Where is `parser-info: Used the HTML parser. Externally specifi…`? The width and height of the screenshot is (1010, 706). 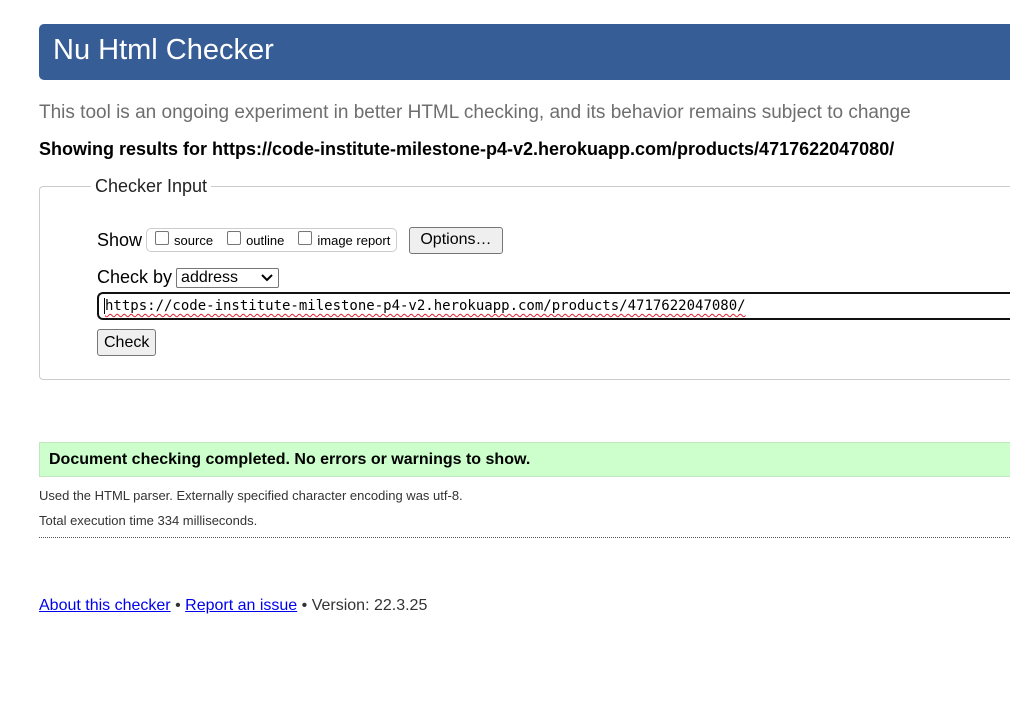
parser-info: Used the HTML parser. Externally specifi… is located at coordinates (251, 495).